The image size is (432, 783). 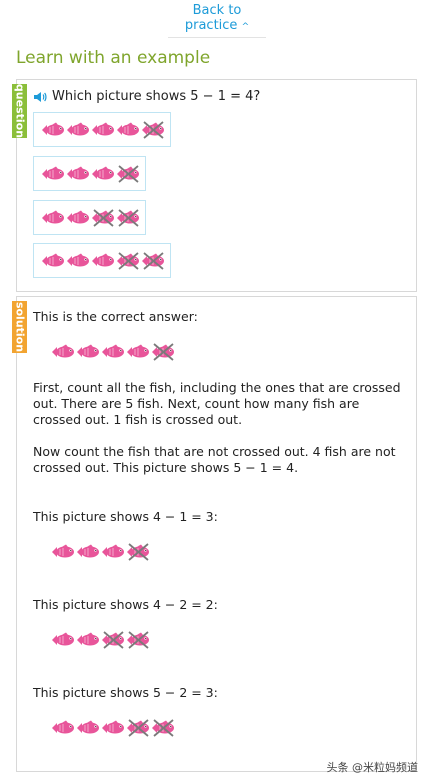 What do you see at coordinates (125, 604) in the screenshot?
I see `other-choice-text: This picture shows 4 − 2 = 2:` at bounding box center [125, 604].